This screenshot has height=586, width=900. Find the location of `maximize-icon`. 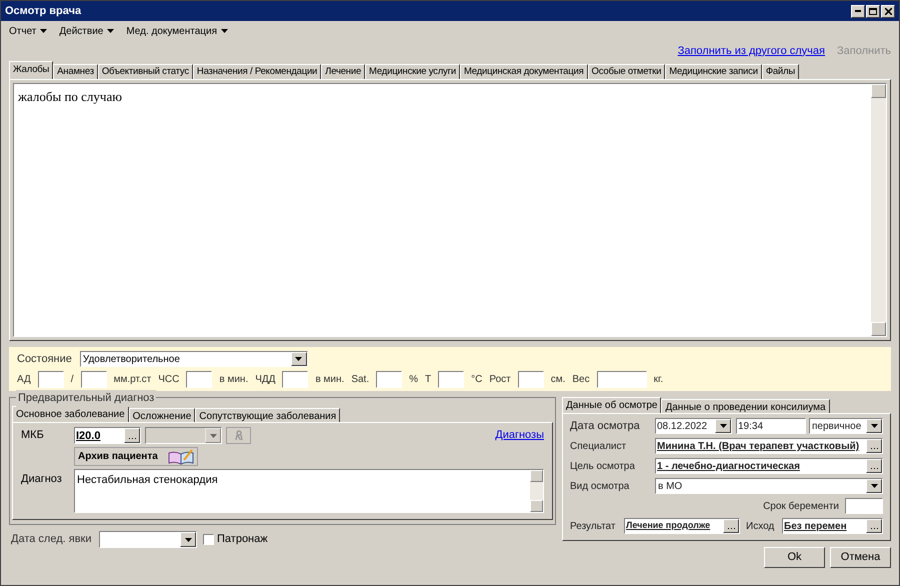

maximize-icon is located at coordinates (873, 11).